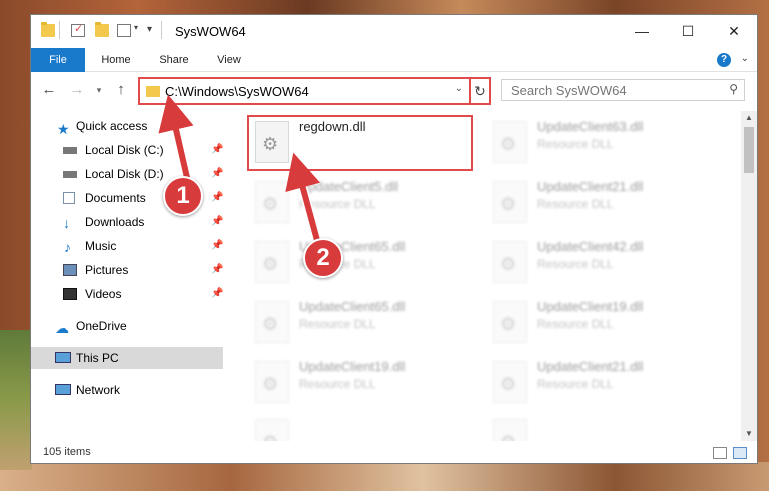  Describe the element at coordinates (101, 326) in the screenshot. I see `sidebar-item-label: OneDrive` at that location.